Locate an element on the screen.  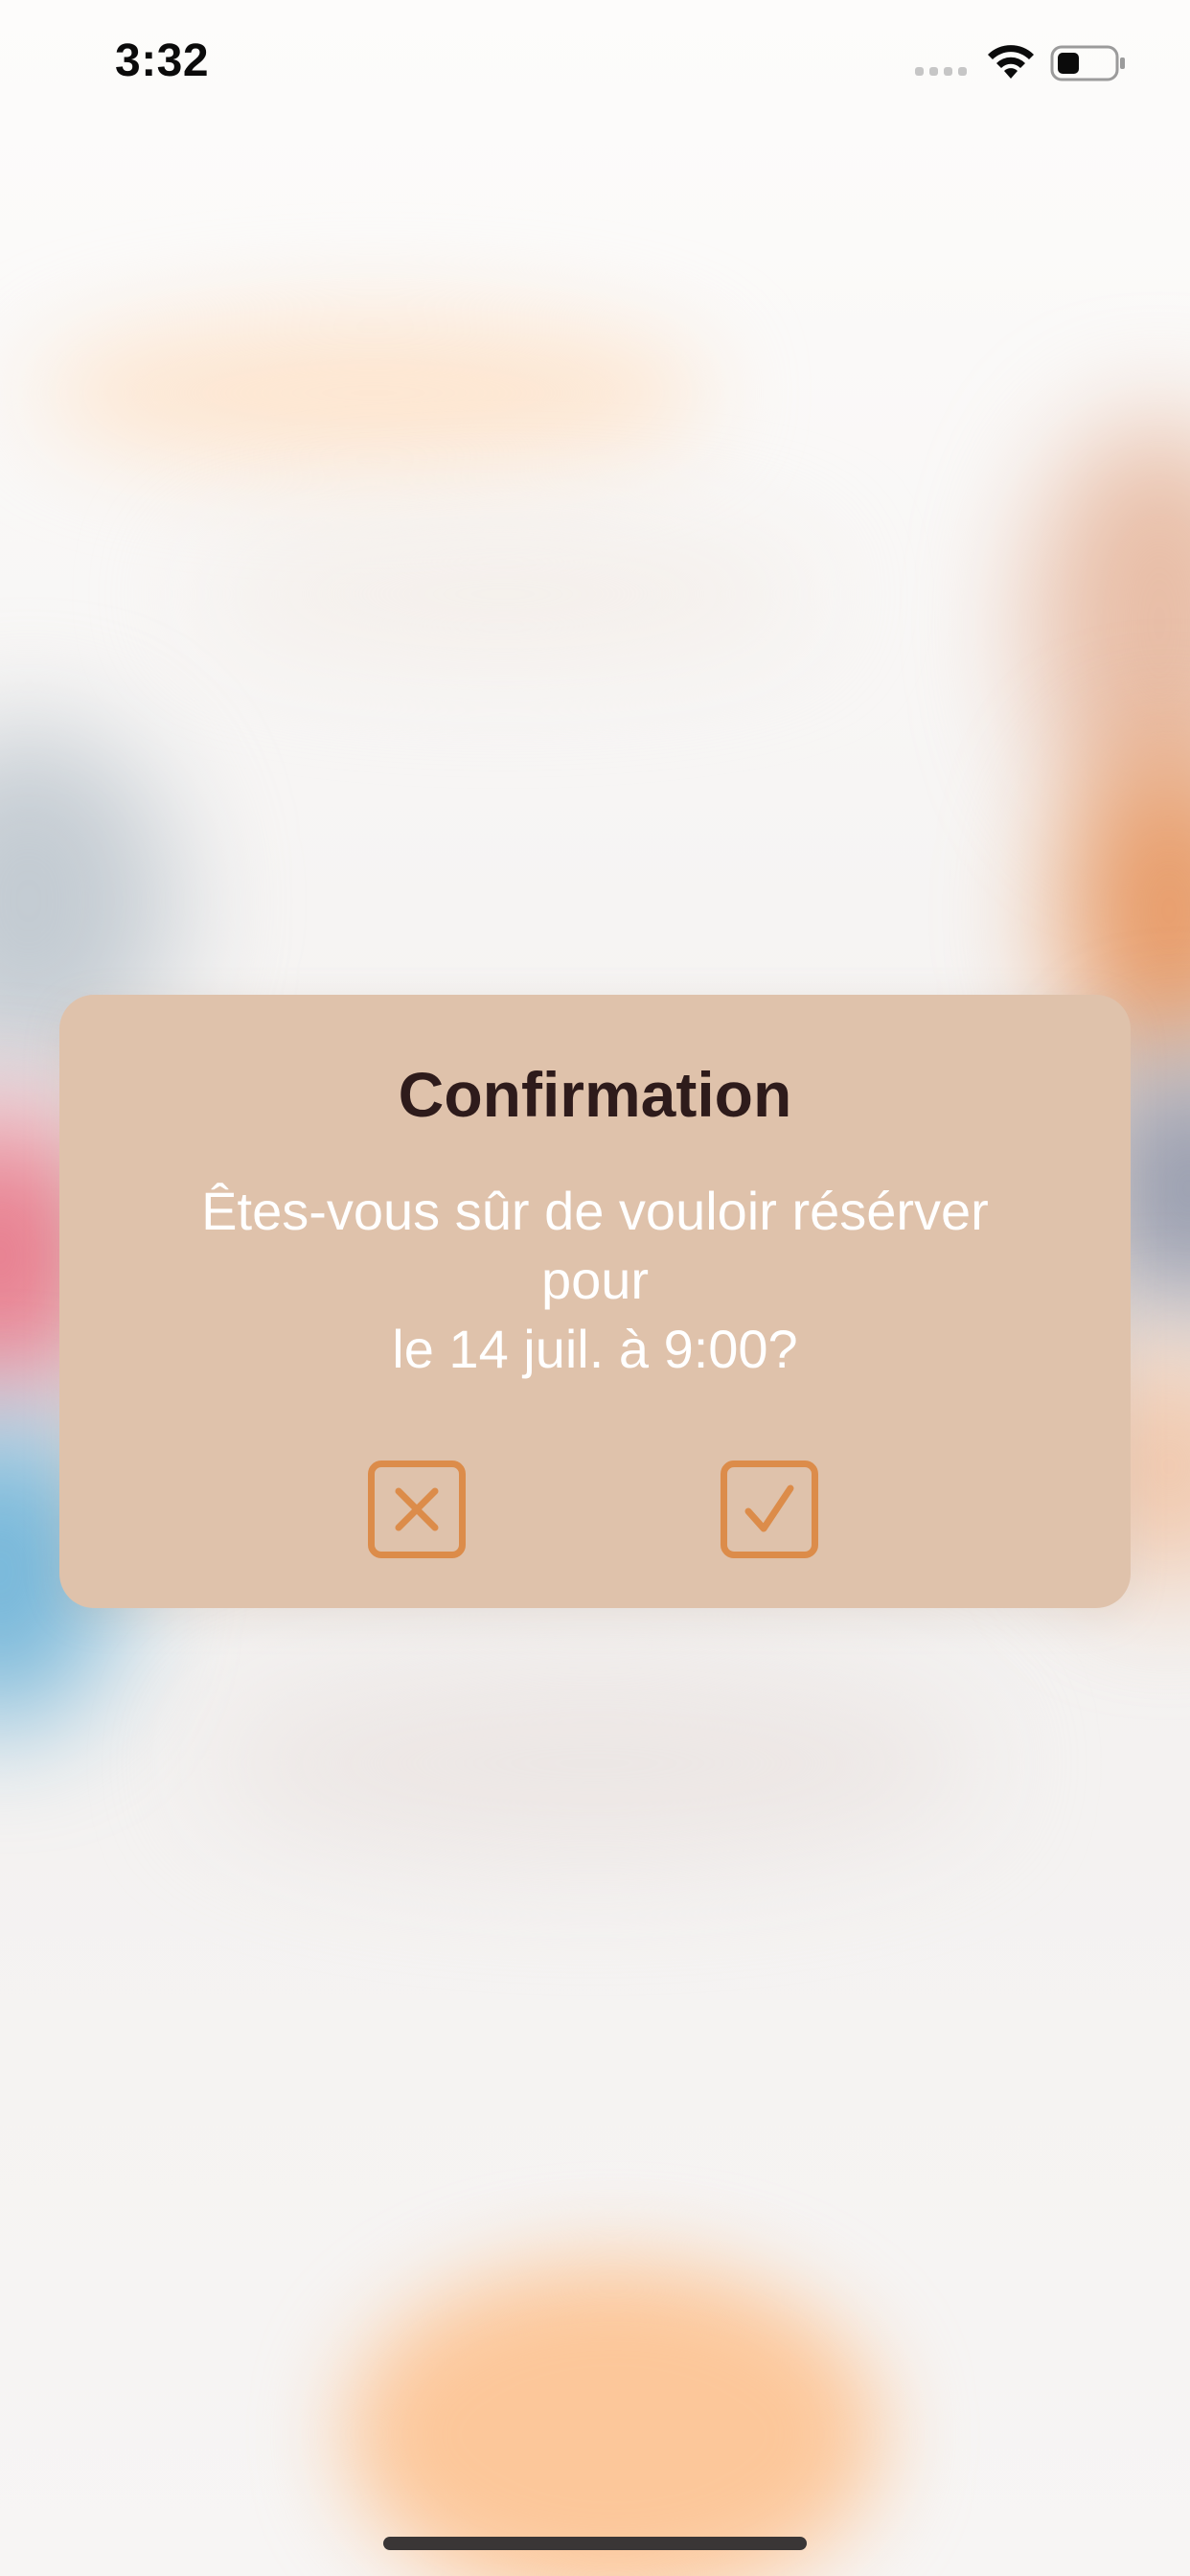
dialog-title: Confirmation is located at coordinates (595, 1094).